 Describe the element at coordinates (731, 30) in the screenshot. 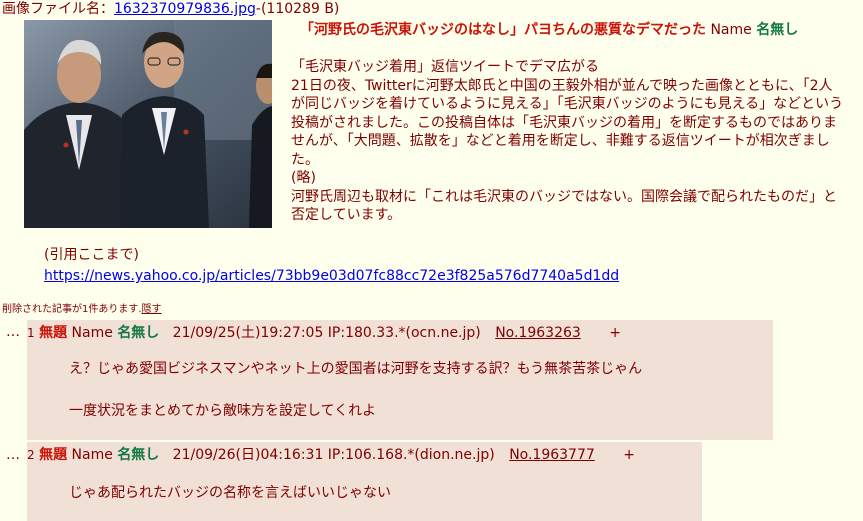

I see `op-name-label: Name` at that location.